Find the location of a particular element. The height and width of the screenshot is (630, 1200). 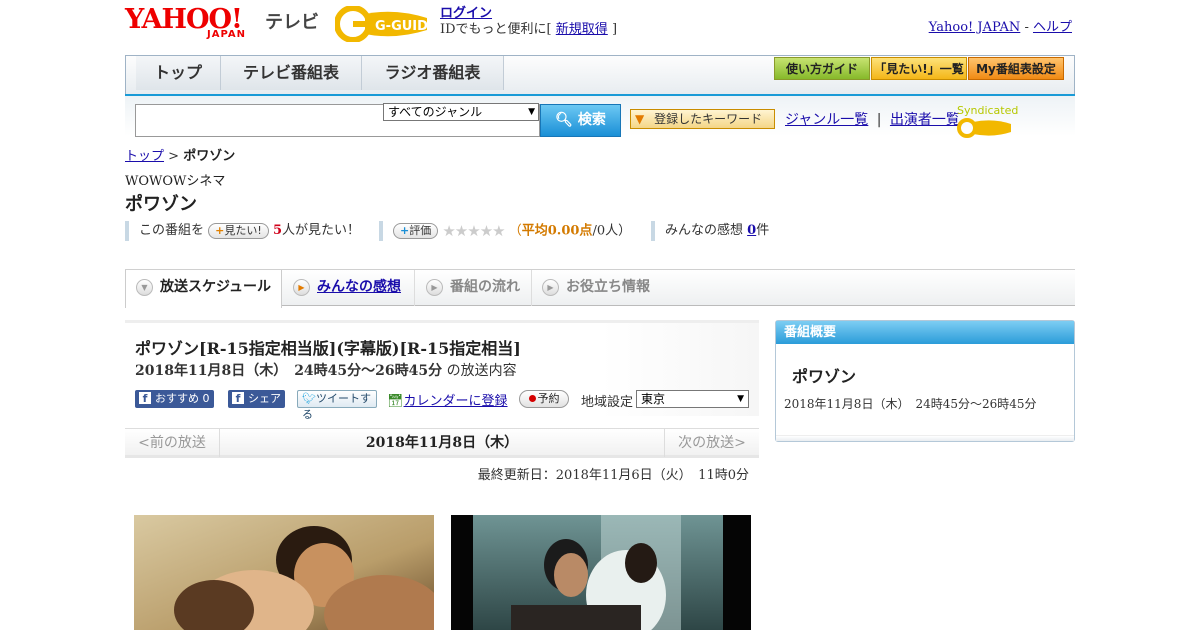

channel-name: WOWOWシネマ is located at coordinates (175, 181).